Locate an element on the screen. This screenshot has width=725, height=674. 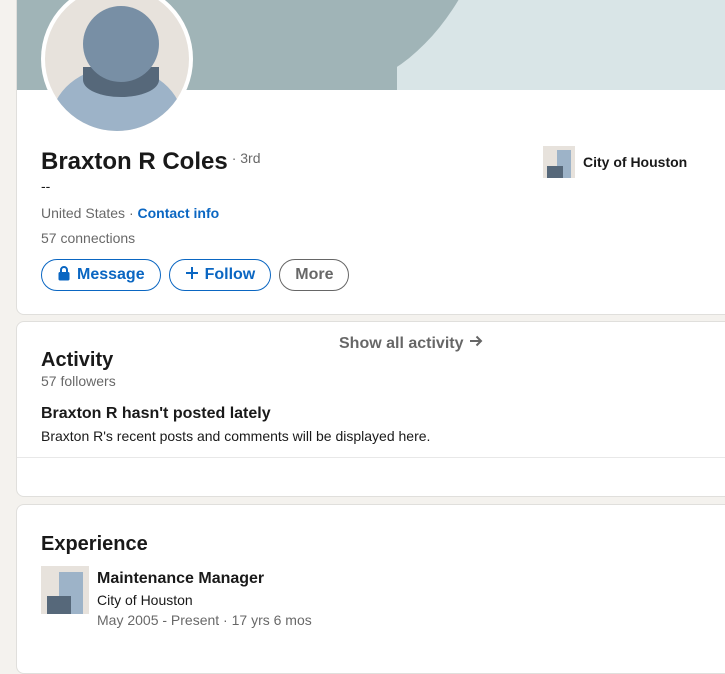
connections-label: connections is located at coordinates (96, 238).